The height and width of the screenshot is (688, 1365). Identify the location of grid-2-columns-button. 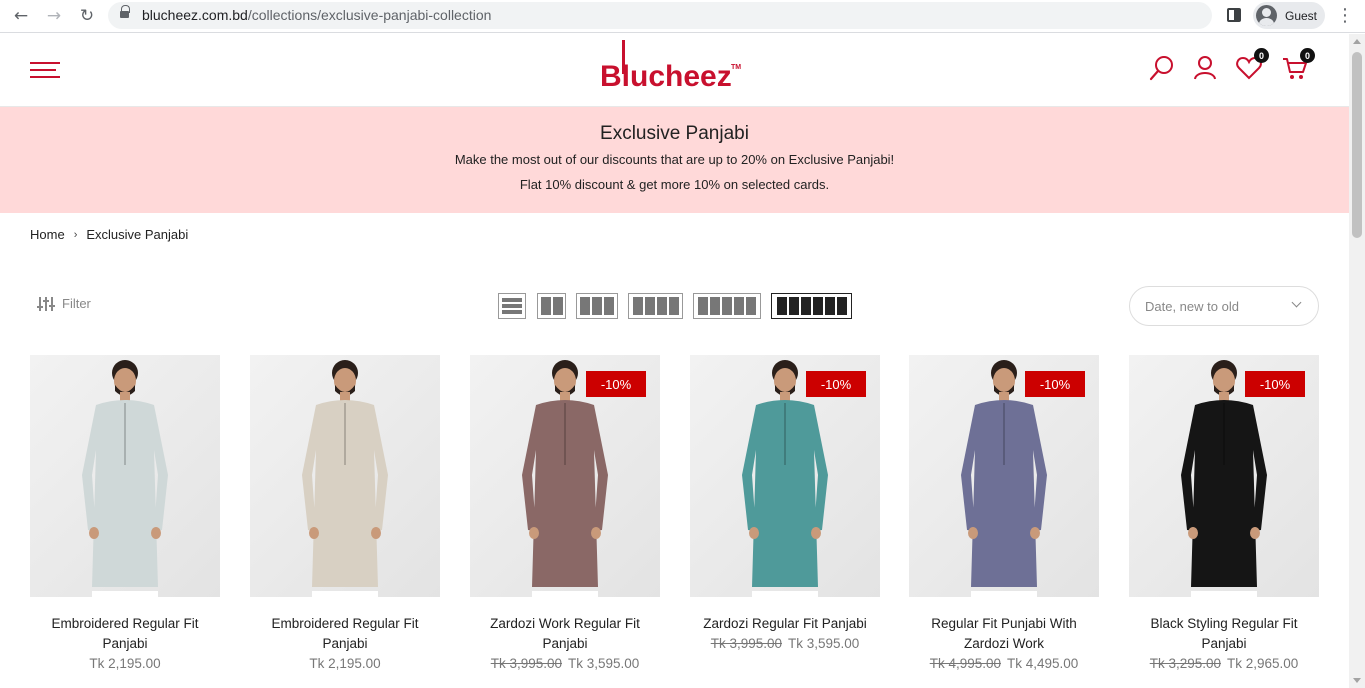
(551, 306).